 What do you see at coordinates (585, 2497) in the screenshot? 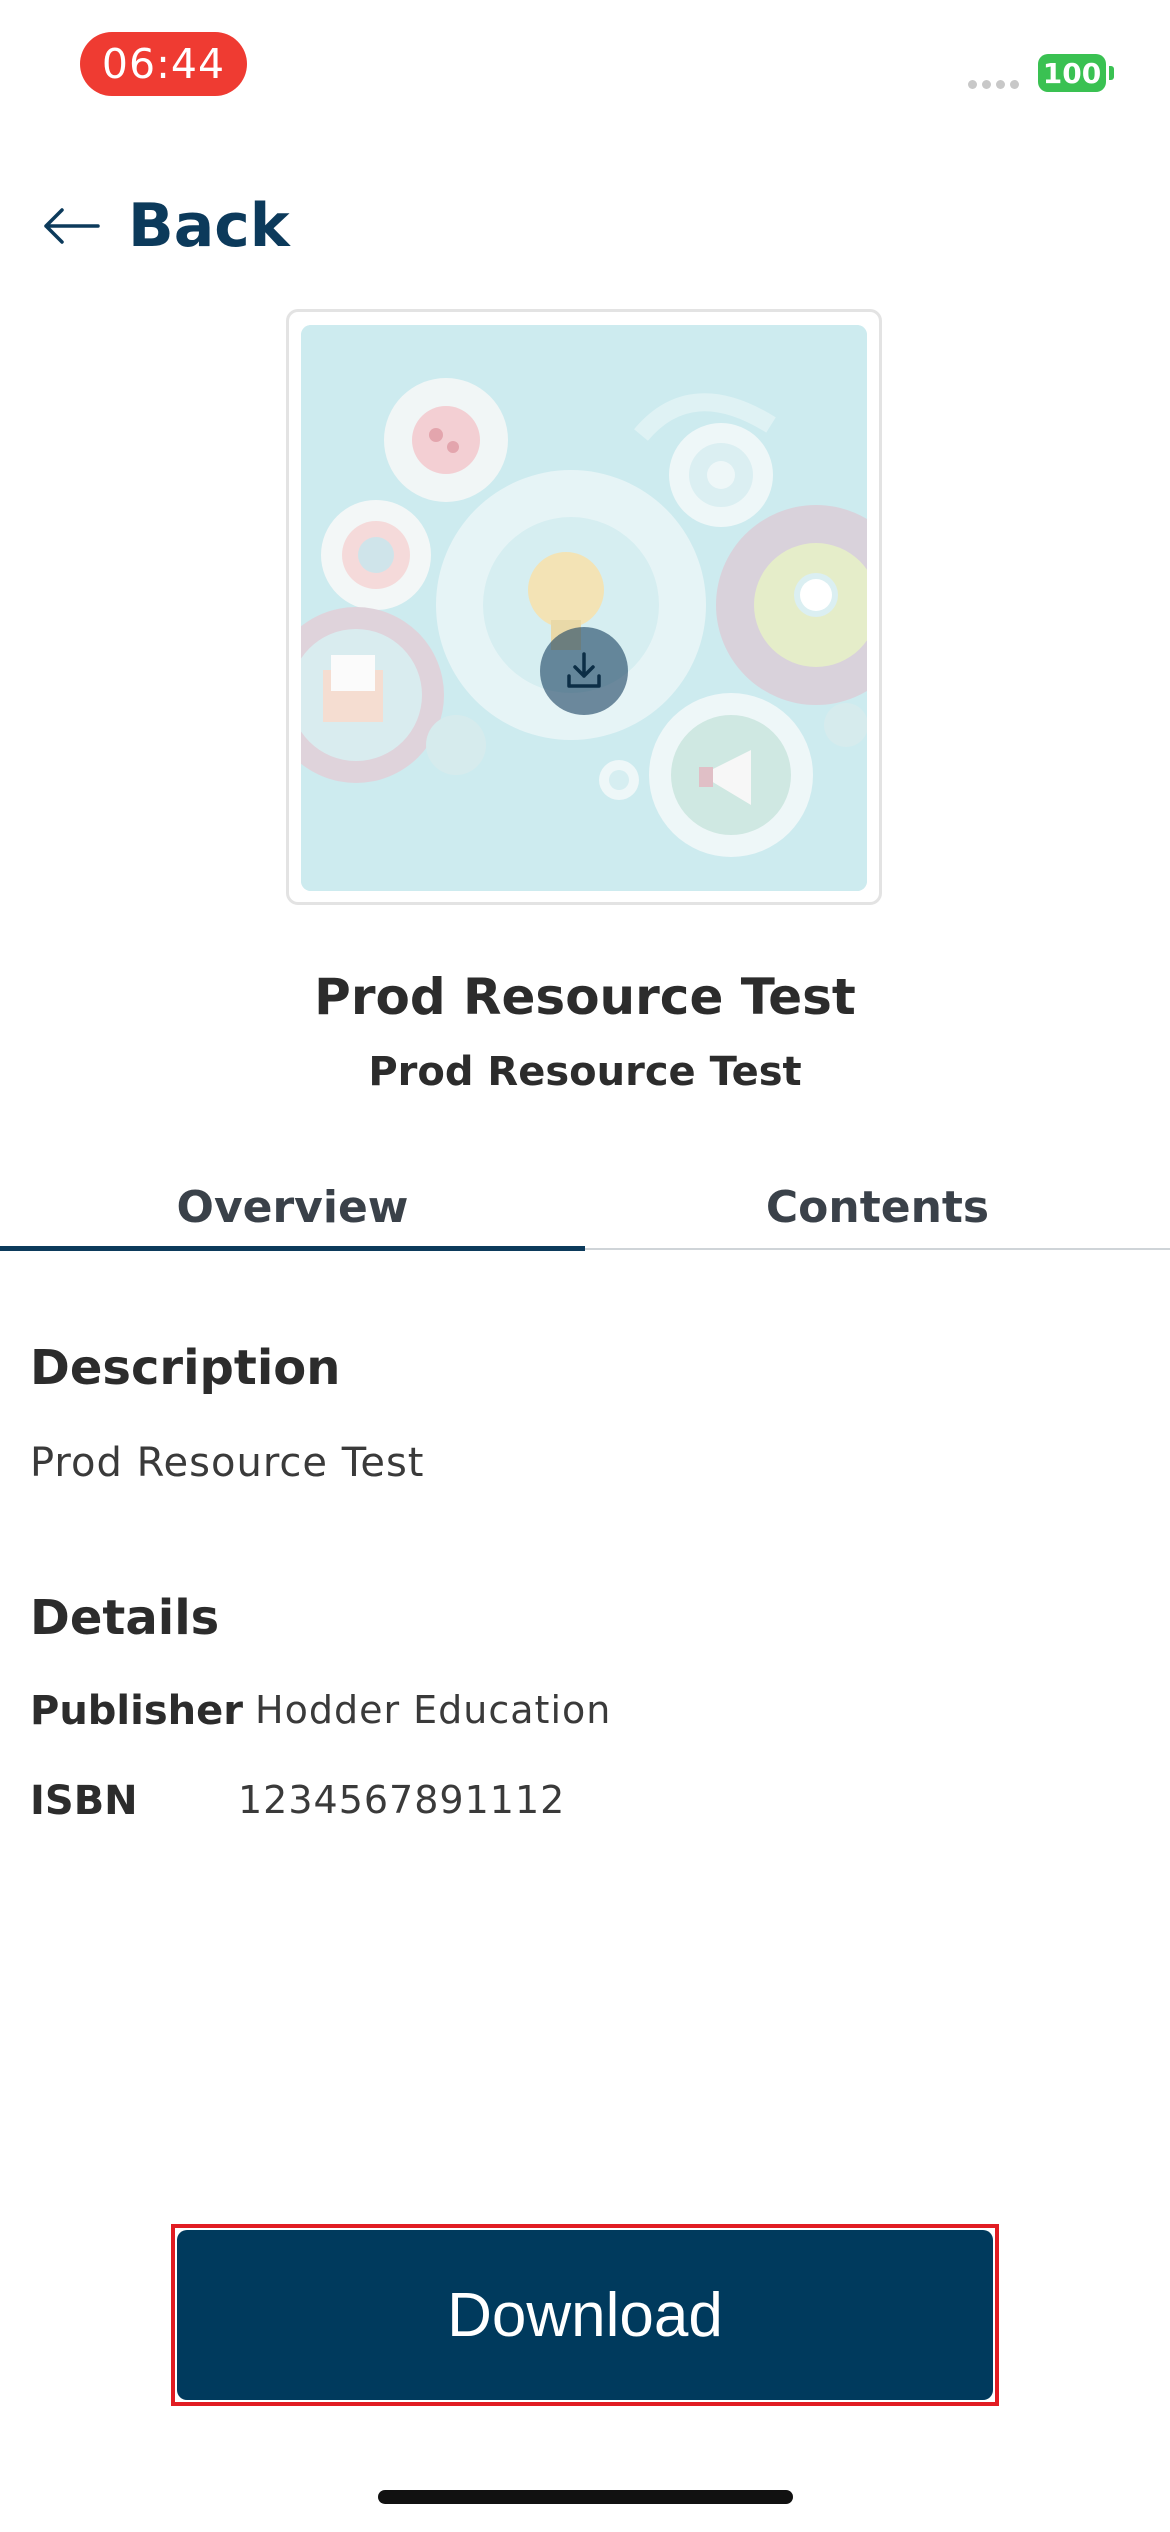
I see `home-indicator` at bounding box center [585, 2497].